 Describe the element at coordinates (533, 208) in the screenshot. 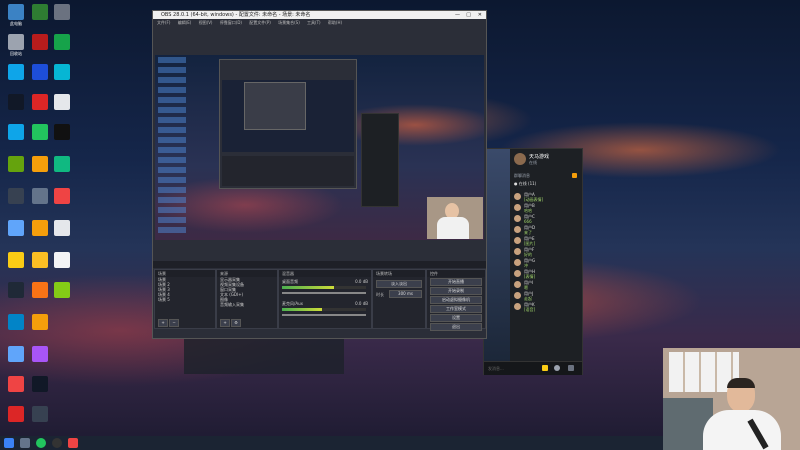

I see `chat-message: 用户B 哈哈` at that location.